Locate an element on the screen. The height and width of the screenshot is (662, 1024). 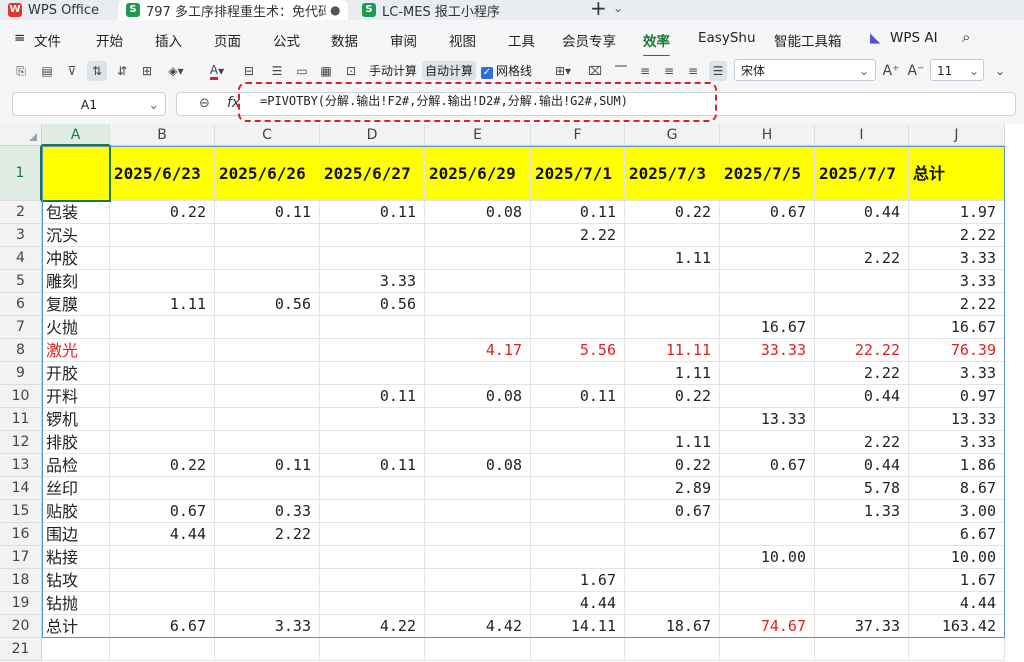
menu-icon: ≡ is located at coordinates (19, 38).